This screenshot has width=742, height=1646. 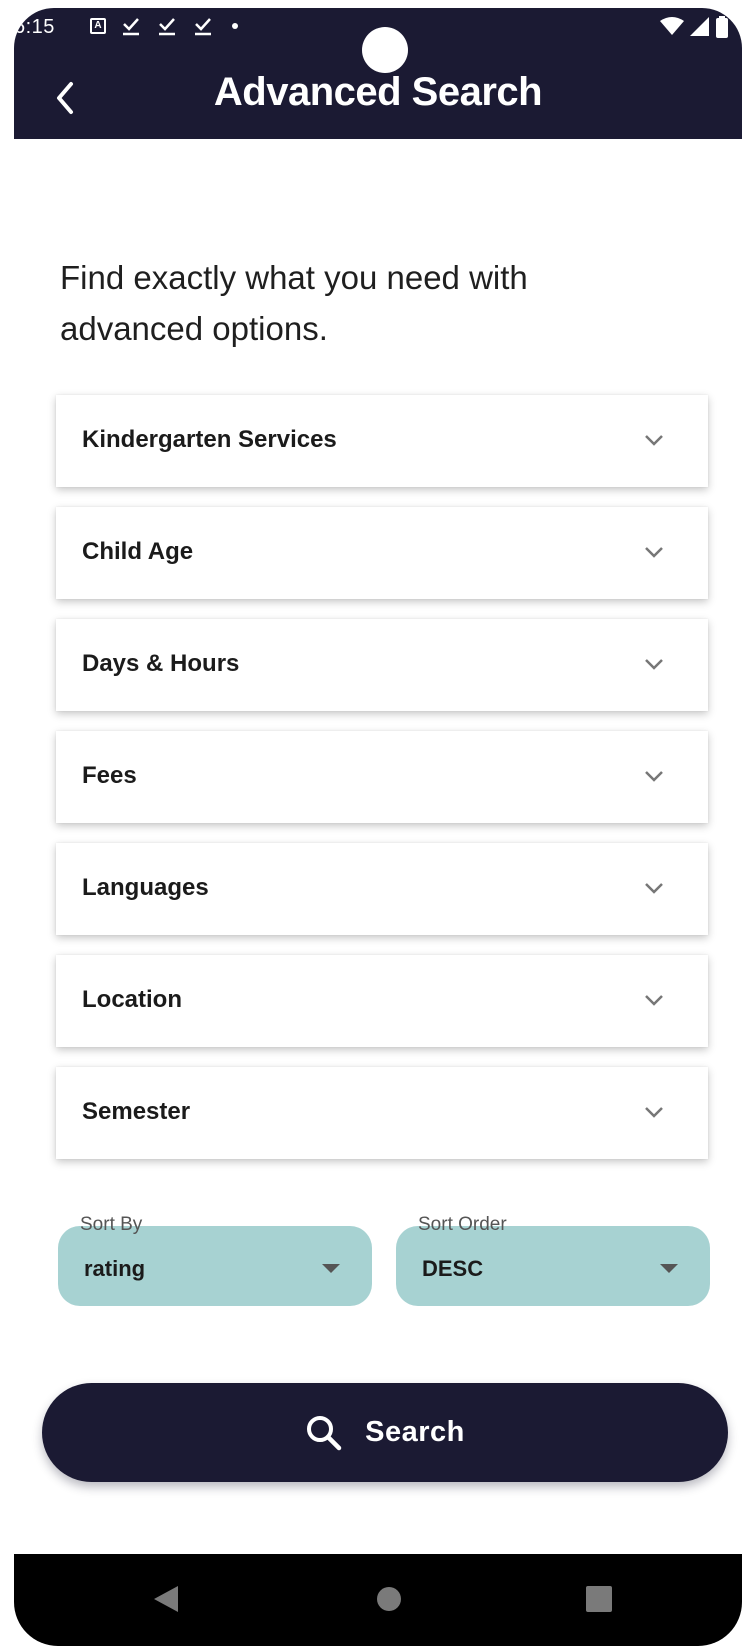 I want to click on filter-label: Semester, so click(x=136, y=1111).